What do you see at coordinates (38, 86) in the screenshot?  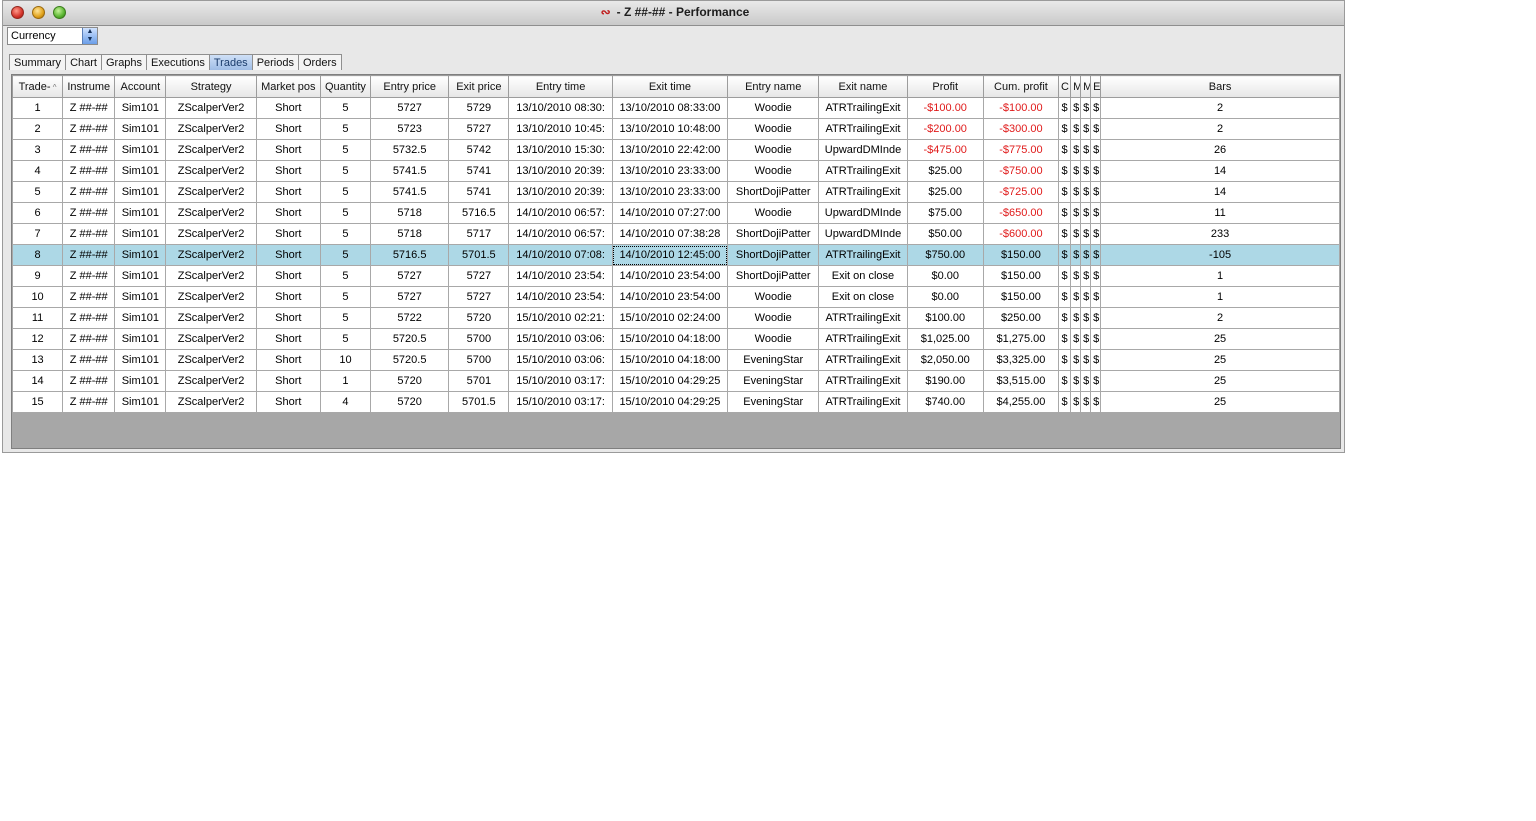 I see `column-header: Trade- ^` at bounding box center [38, 86].